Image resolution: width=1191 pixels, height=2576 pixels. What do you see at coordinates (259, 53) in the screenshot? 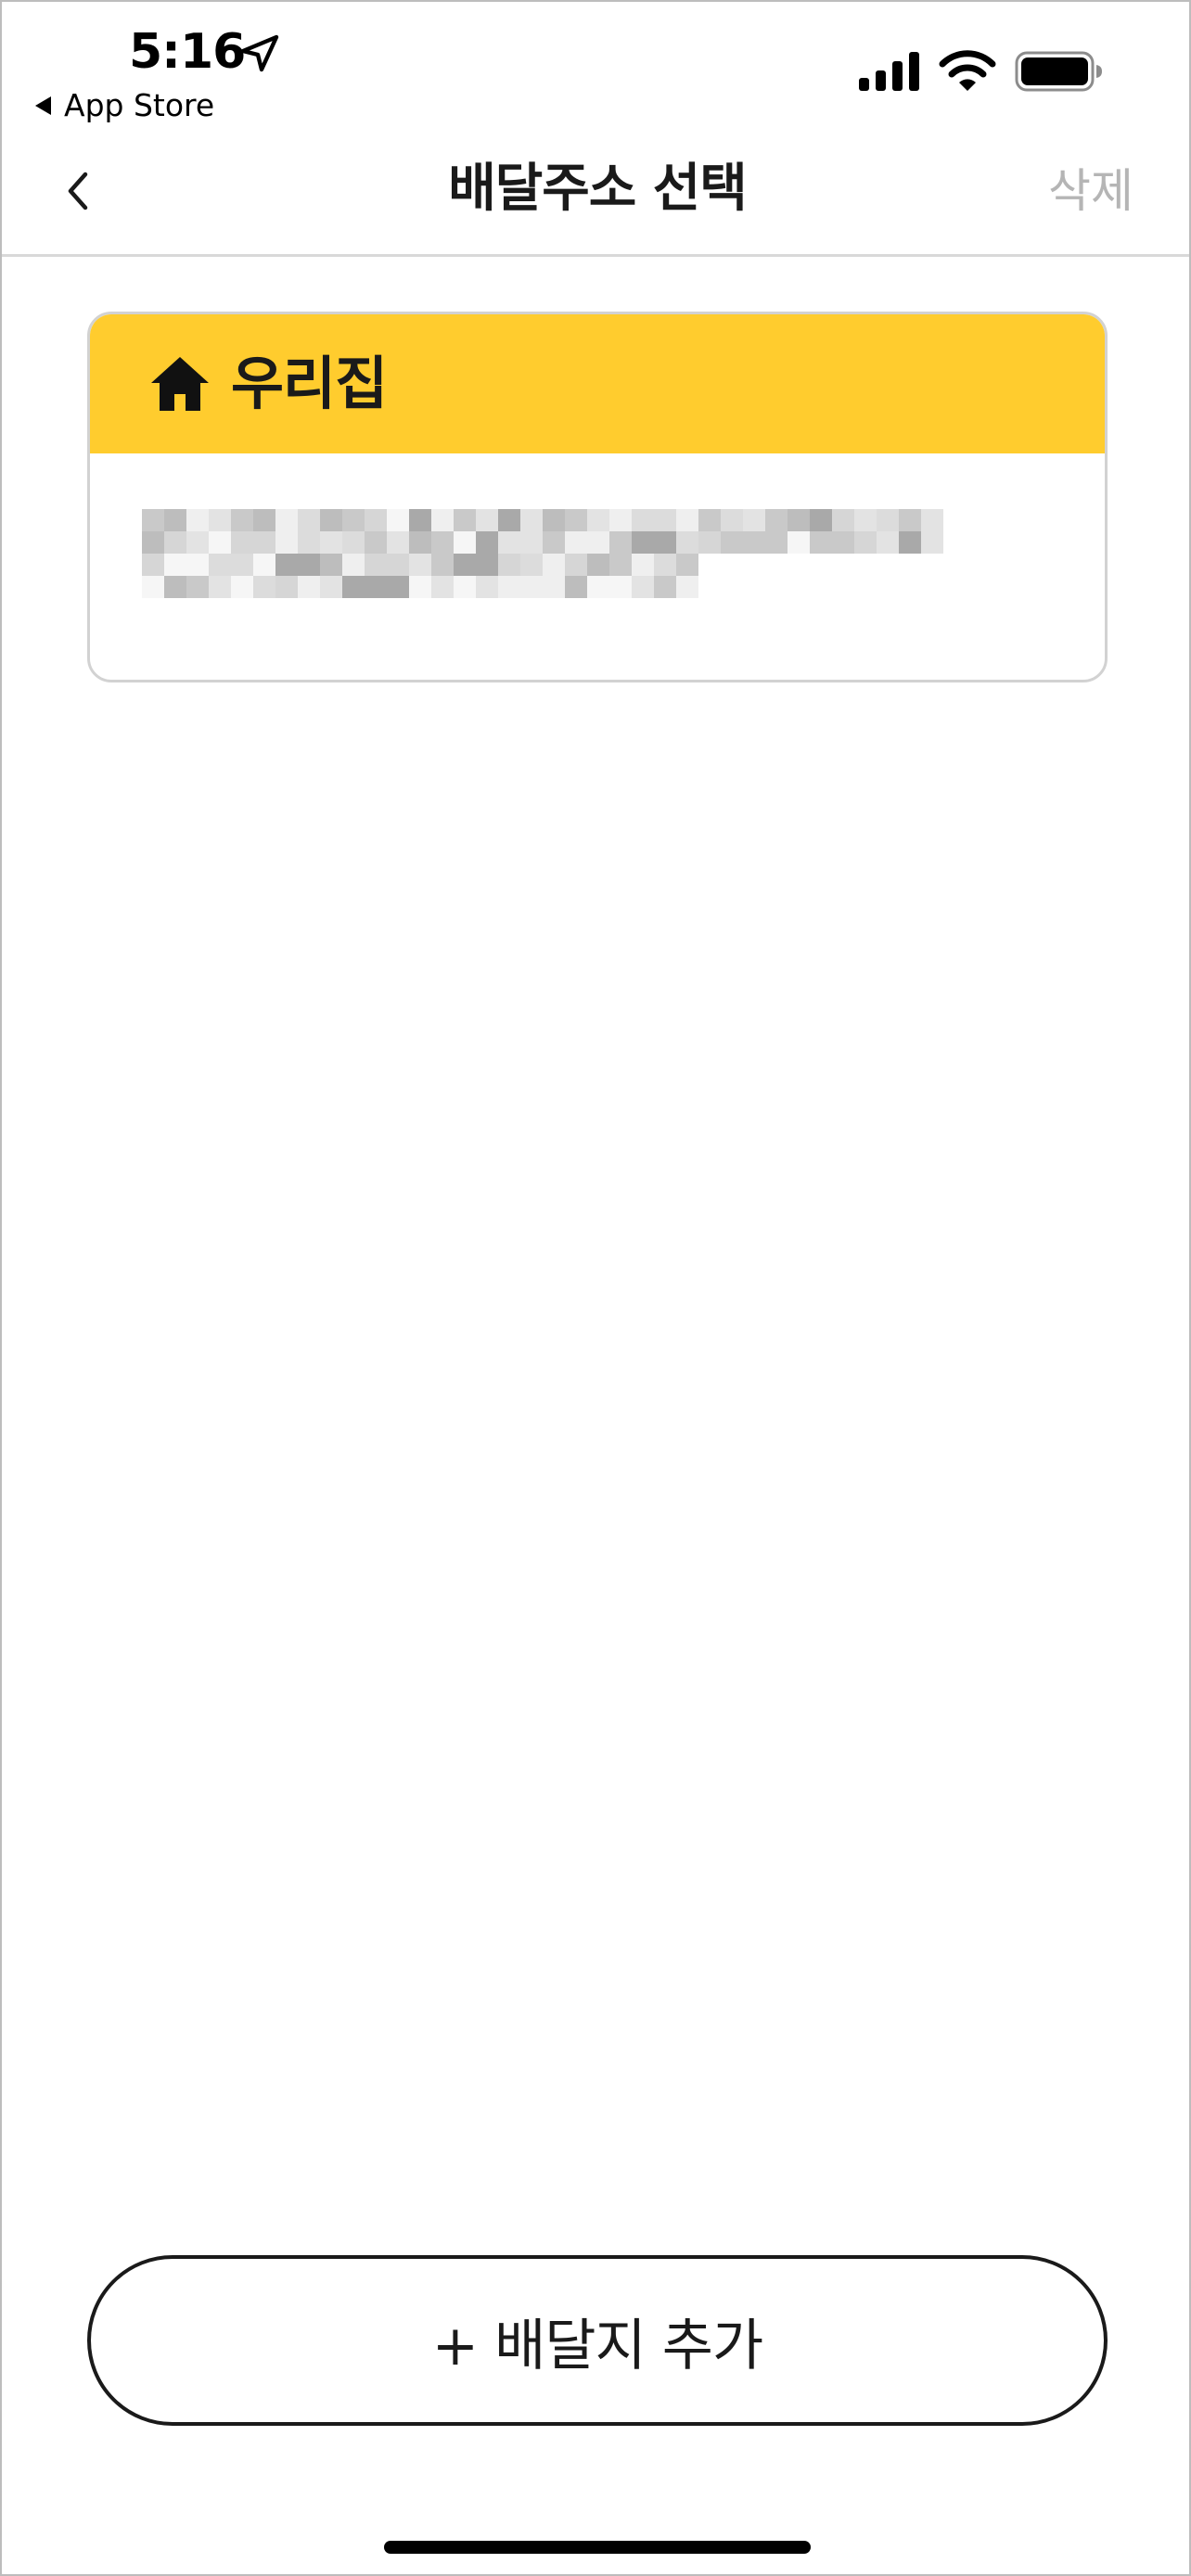
I see `location-arrow-icon` at bounding box center [259, 53].